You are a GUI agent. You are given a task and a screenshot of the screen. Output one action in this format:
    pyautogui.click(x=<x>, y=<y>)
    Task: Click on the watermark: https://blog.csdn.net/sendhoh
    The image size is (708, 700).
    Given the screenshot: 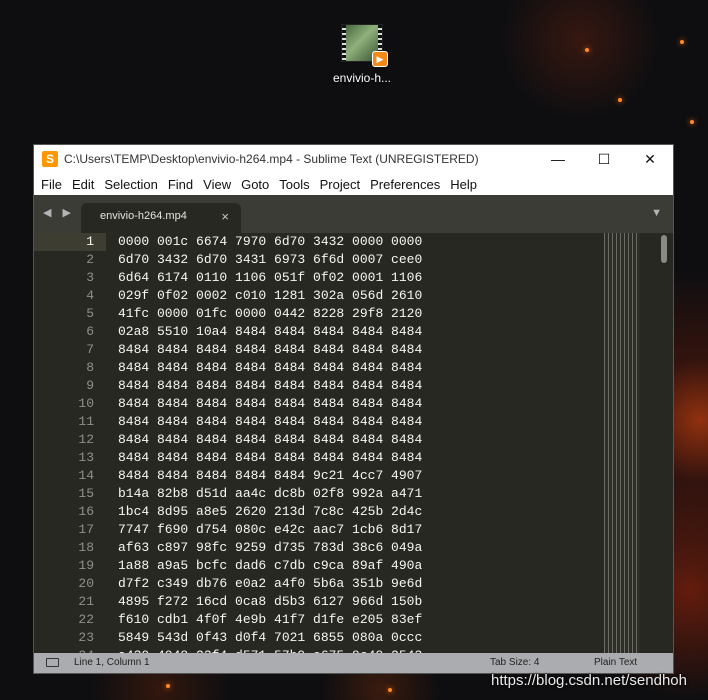 What is the action you would take?
    pyautogui.click(x=589, y=680)
    